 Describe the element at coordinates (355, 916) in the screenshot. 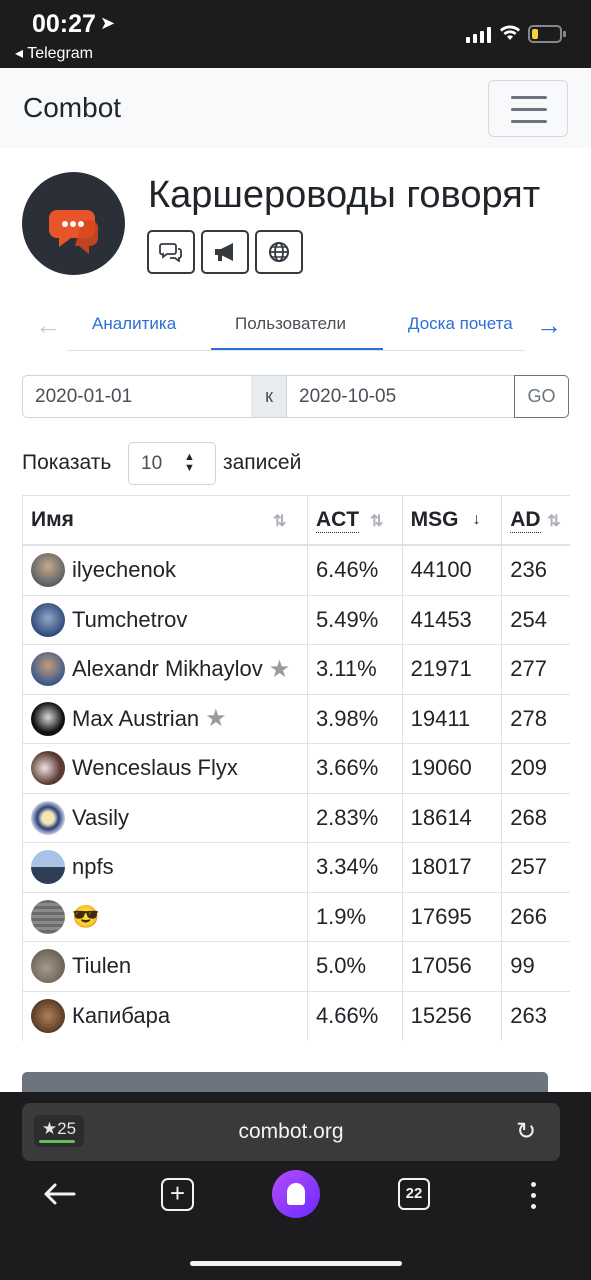

I see `act-value: 1.9%` at that location.